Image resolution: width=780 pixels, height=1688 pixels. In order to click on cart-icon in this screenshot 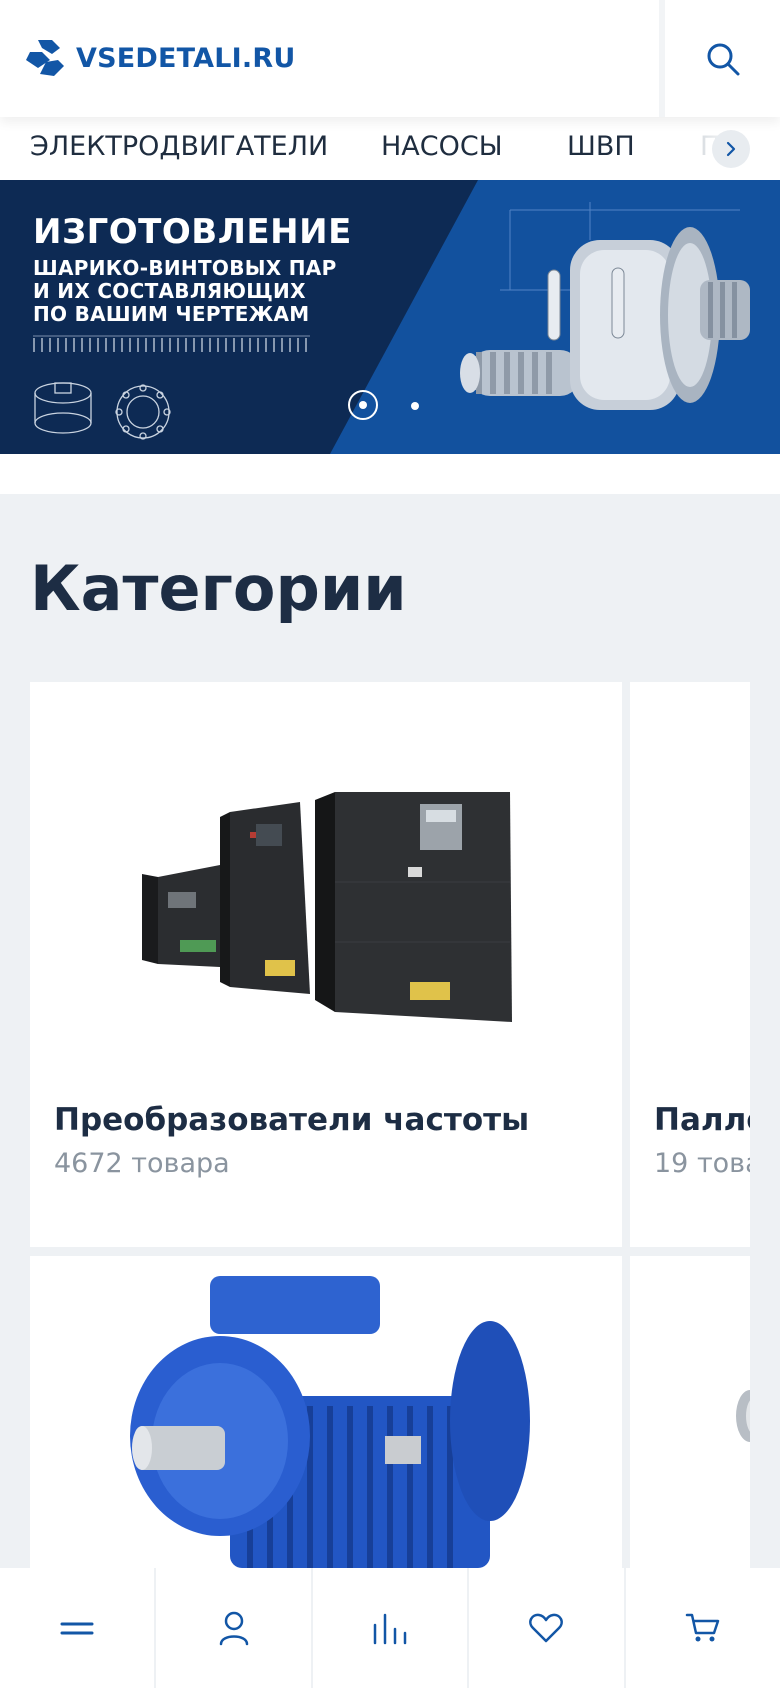, I will do `click(702, 1627)`.